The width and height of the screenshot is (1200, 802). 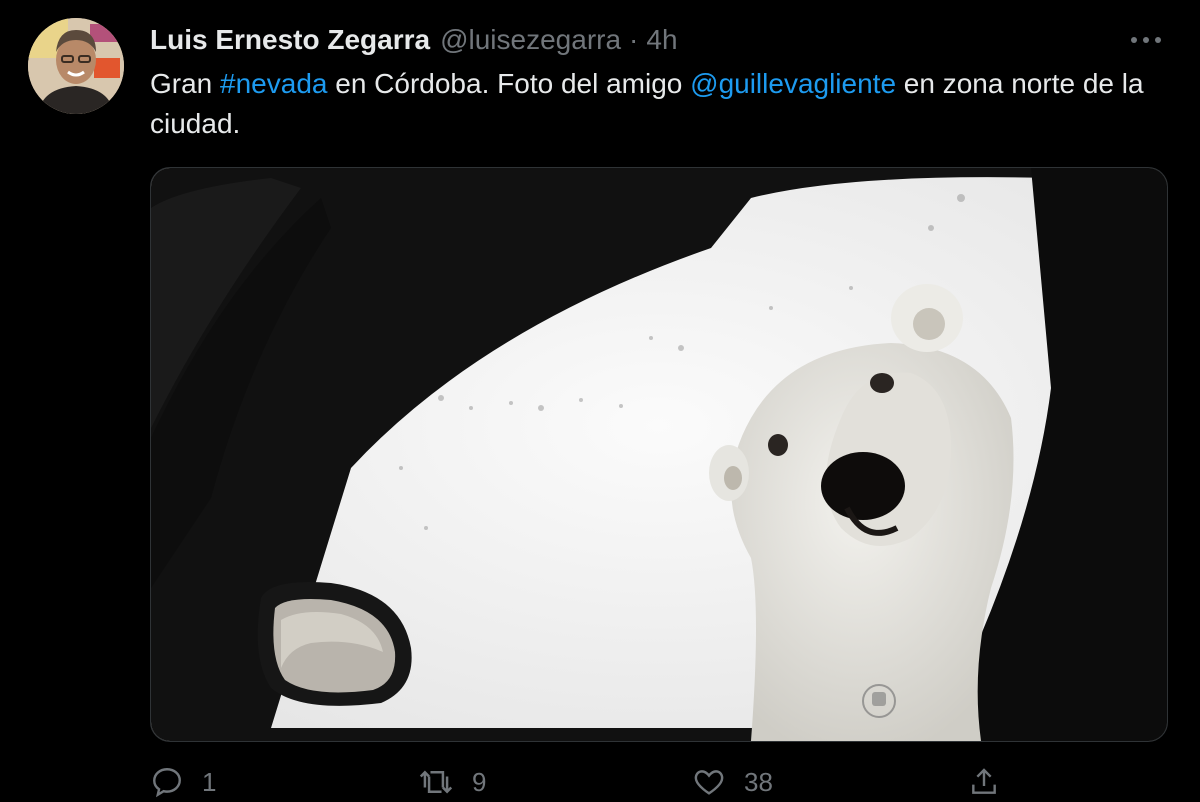 I want to click on like-count: 38, so click(x=758, y=781).